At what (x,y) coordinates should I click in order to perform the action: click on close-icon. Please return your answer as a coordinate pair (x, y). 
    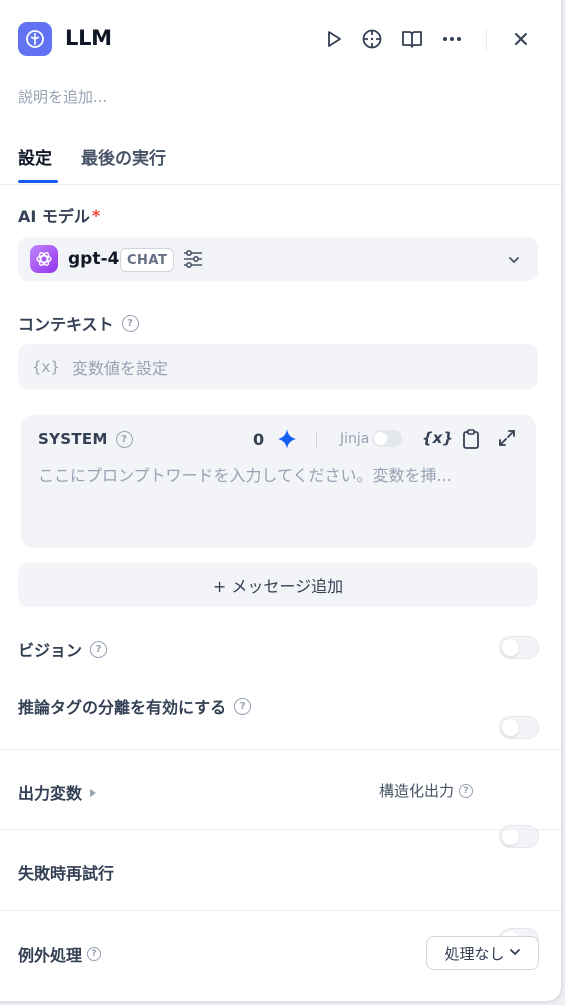
    Looking at the image, I should click on (521, 39).